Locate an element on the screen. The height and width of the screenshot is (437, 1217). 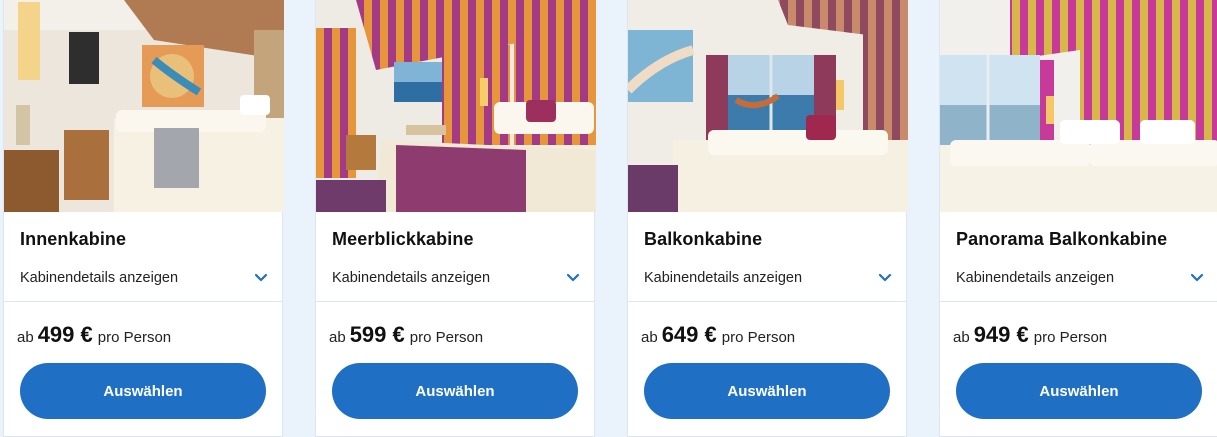
cabin-title: Panorama Balkonkabine is located at coordinates (1062, 239).